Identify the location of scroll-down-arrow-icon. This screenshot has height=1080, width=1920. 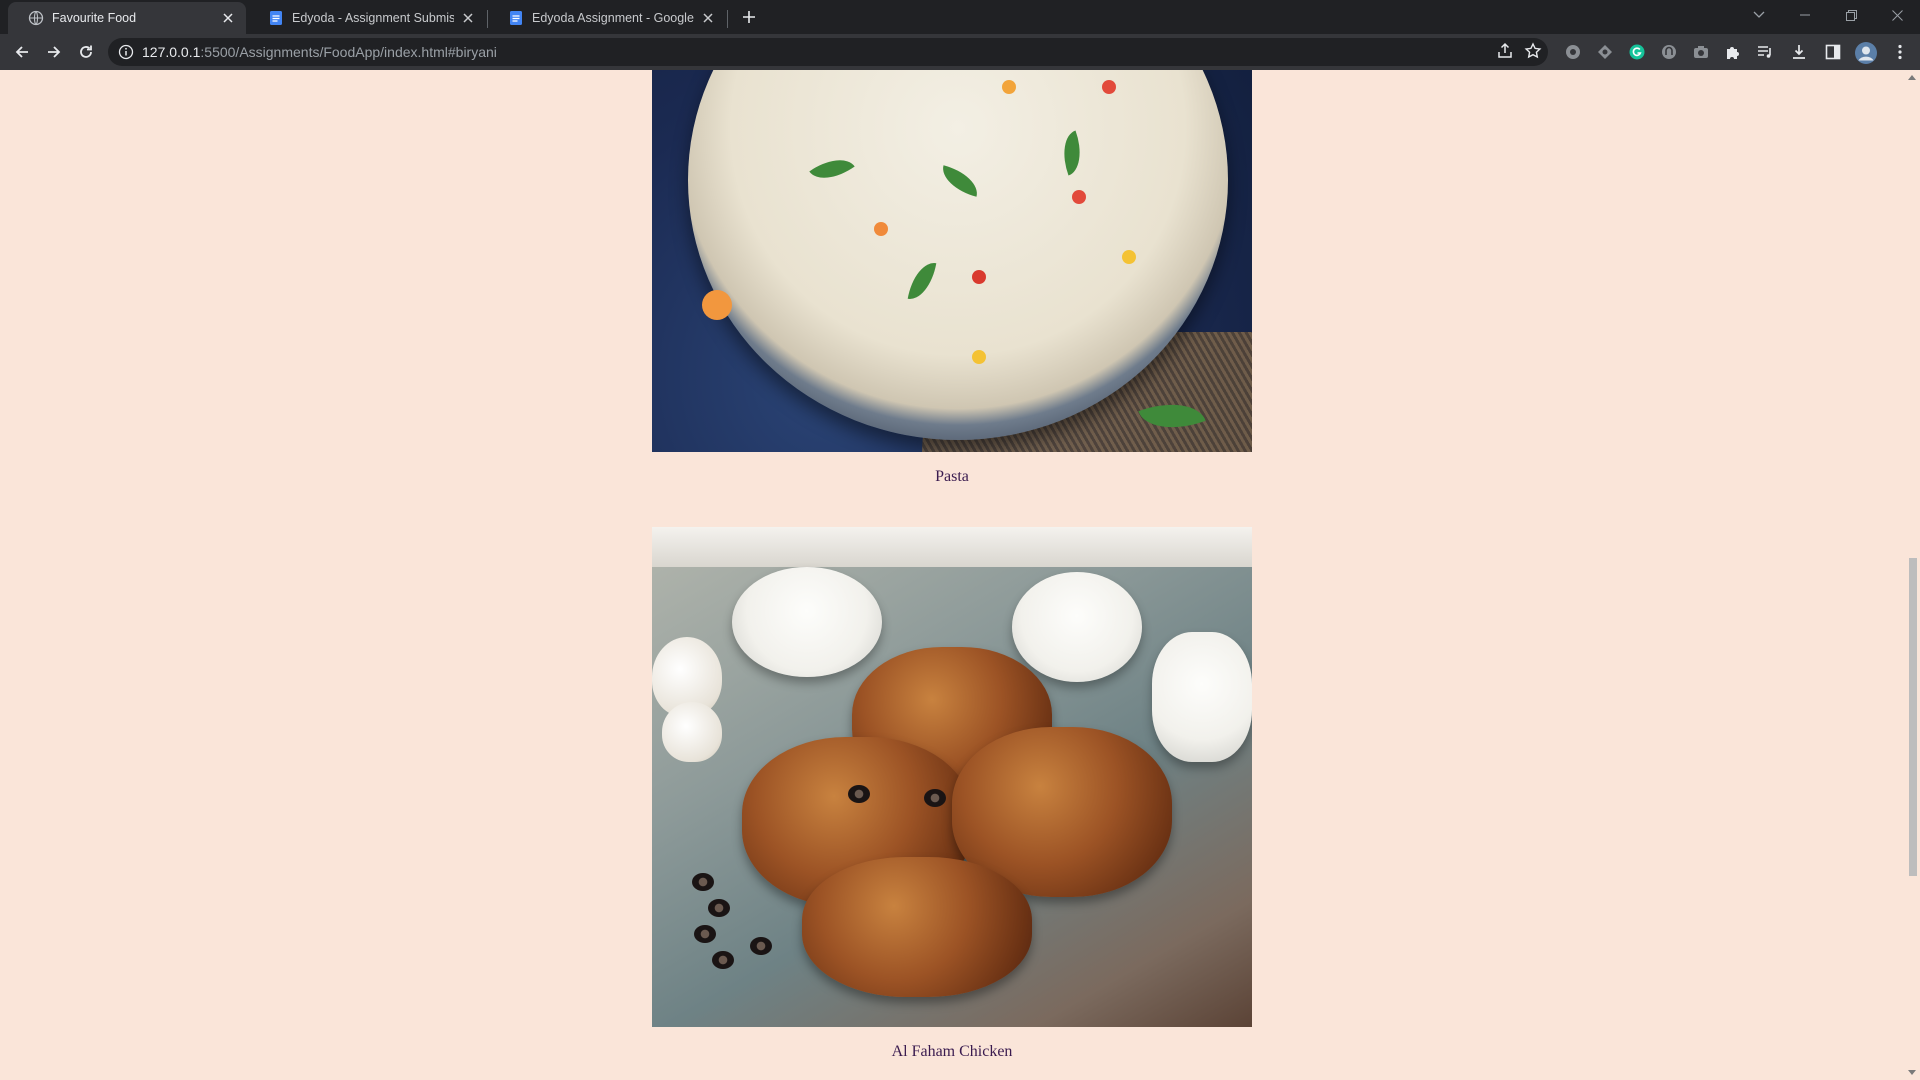
(1912, 1072).